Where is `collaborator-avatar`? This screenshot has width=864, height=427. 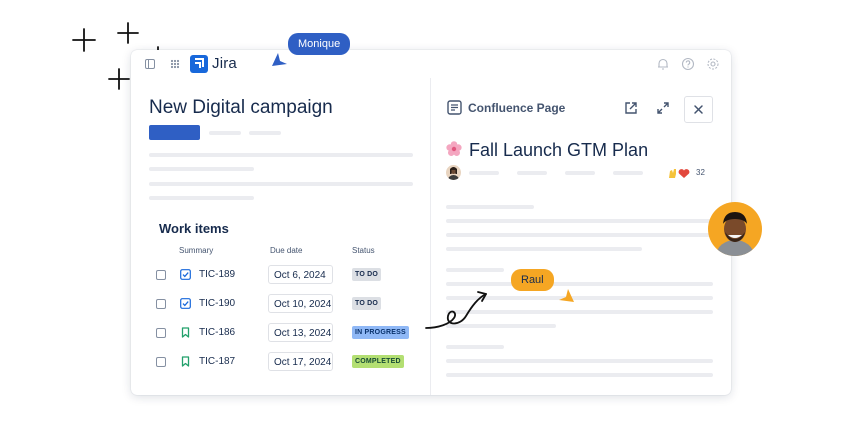 collaborator-avatar is located at coordinates (735, 229).